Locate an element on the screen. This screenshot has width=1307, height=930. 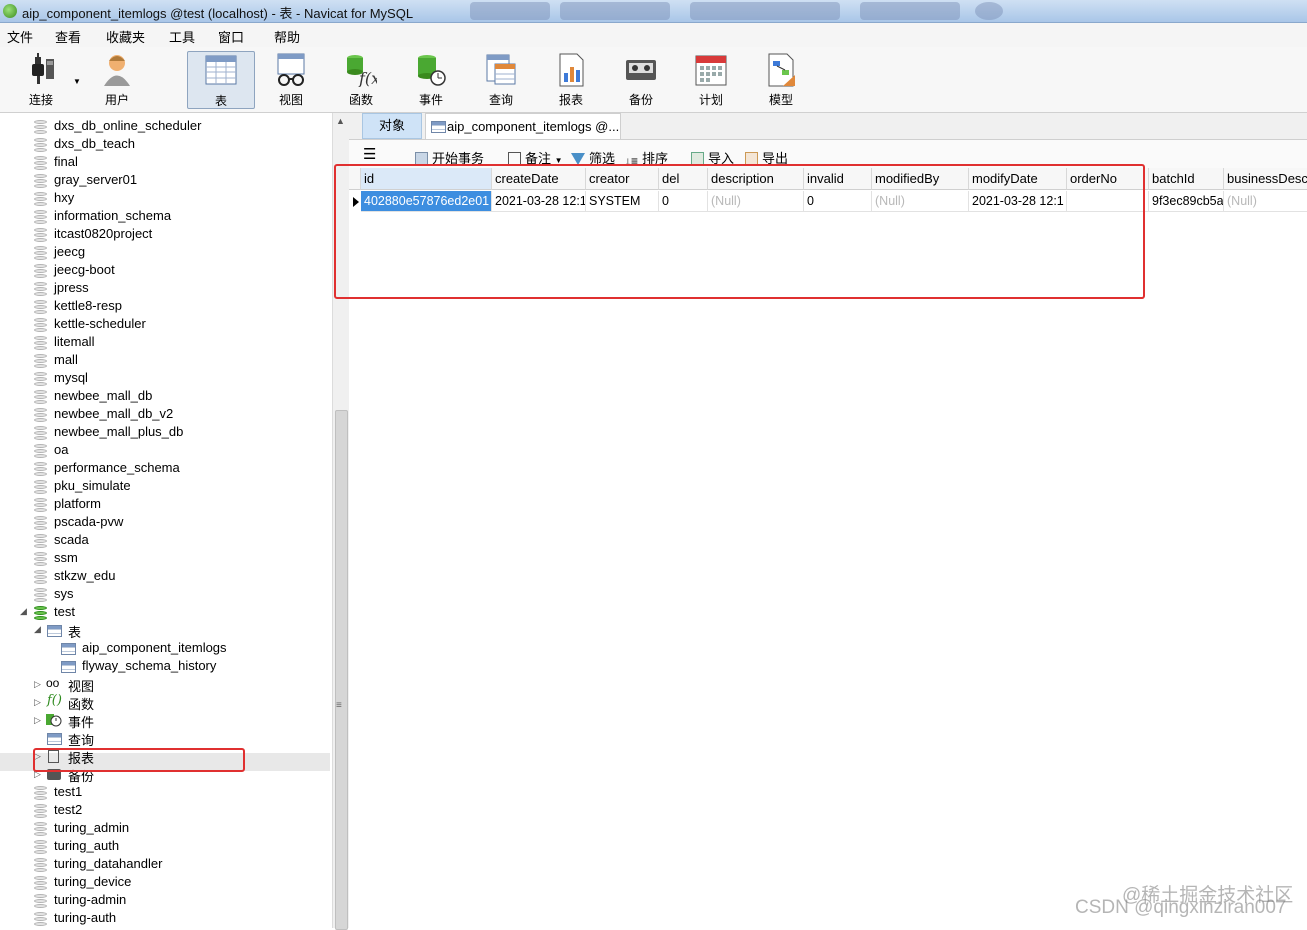
tree-db-kettle-scheduler: kettle-scheduler is located at coordinates (165, 325).